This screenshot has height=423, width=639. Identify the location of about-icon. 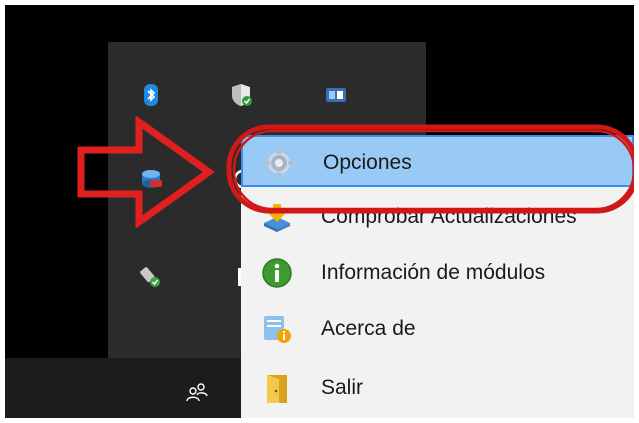
(277, 329).